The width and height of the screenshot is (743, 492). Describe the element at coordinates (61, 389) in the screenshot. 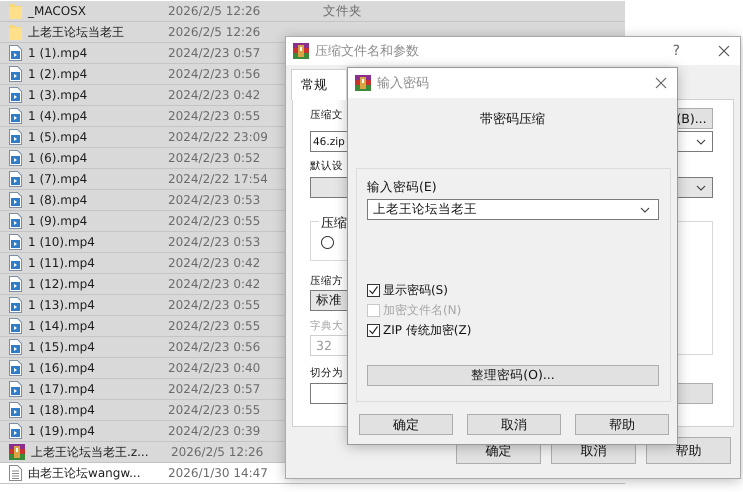

I see `file-name: 1 (17).mp4` at that location.